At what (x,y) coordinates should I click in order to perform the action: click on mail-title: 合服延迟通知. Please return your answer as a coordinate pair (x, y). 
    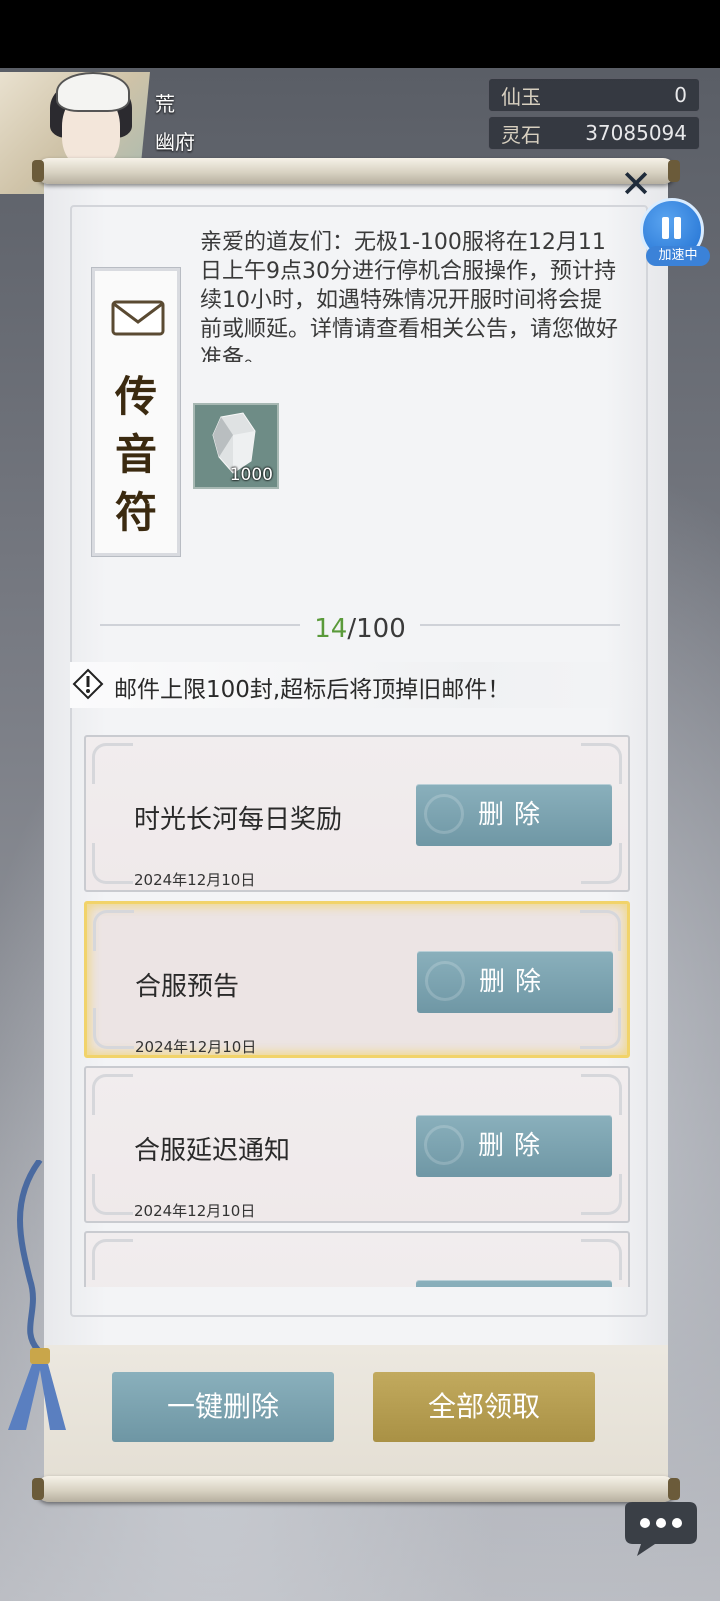
    Looking at the image, I should click on (212, 1151).